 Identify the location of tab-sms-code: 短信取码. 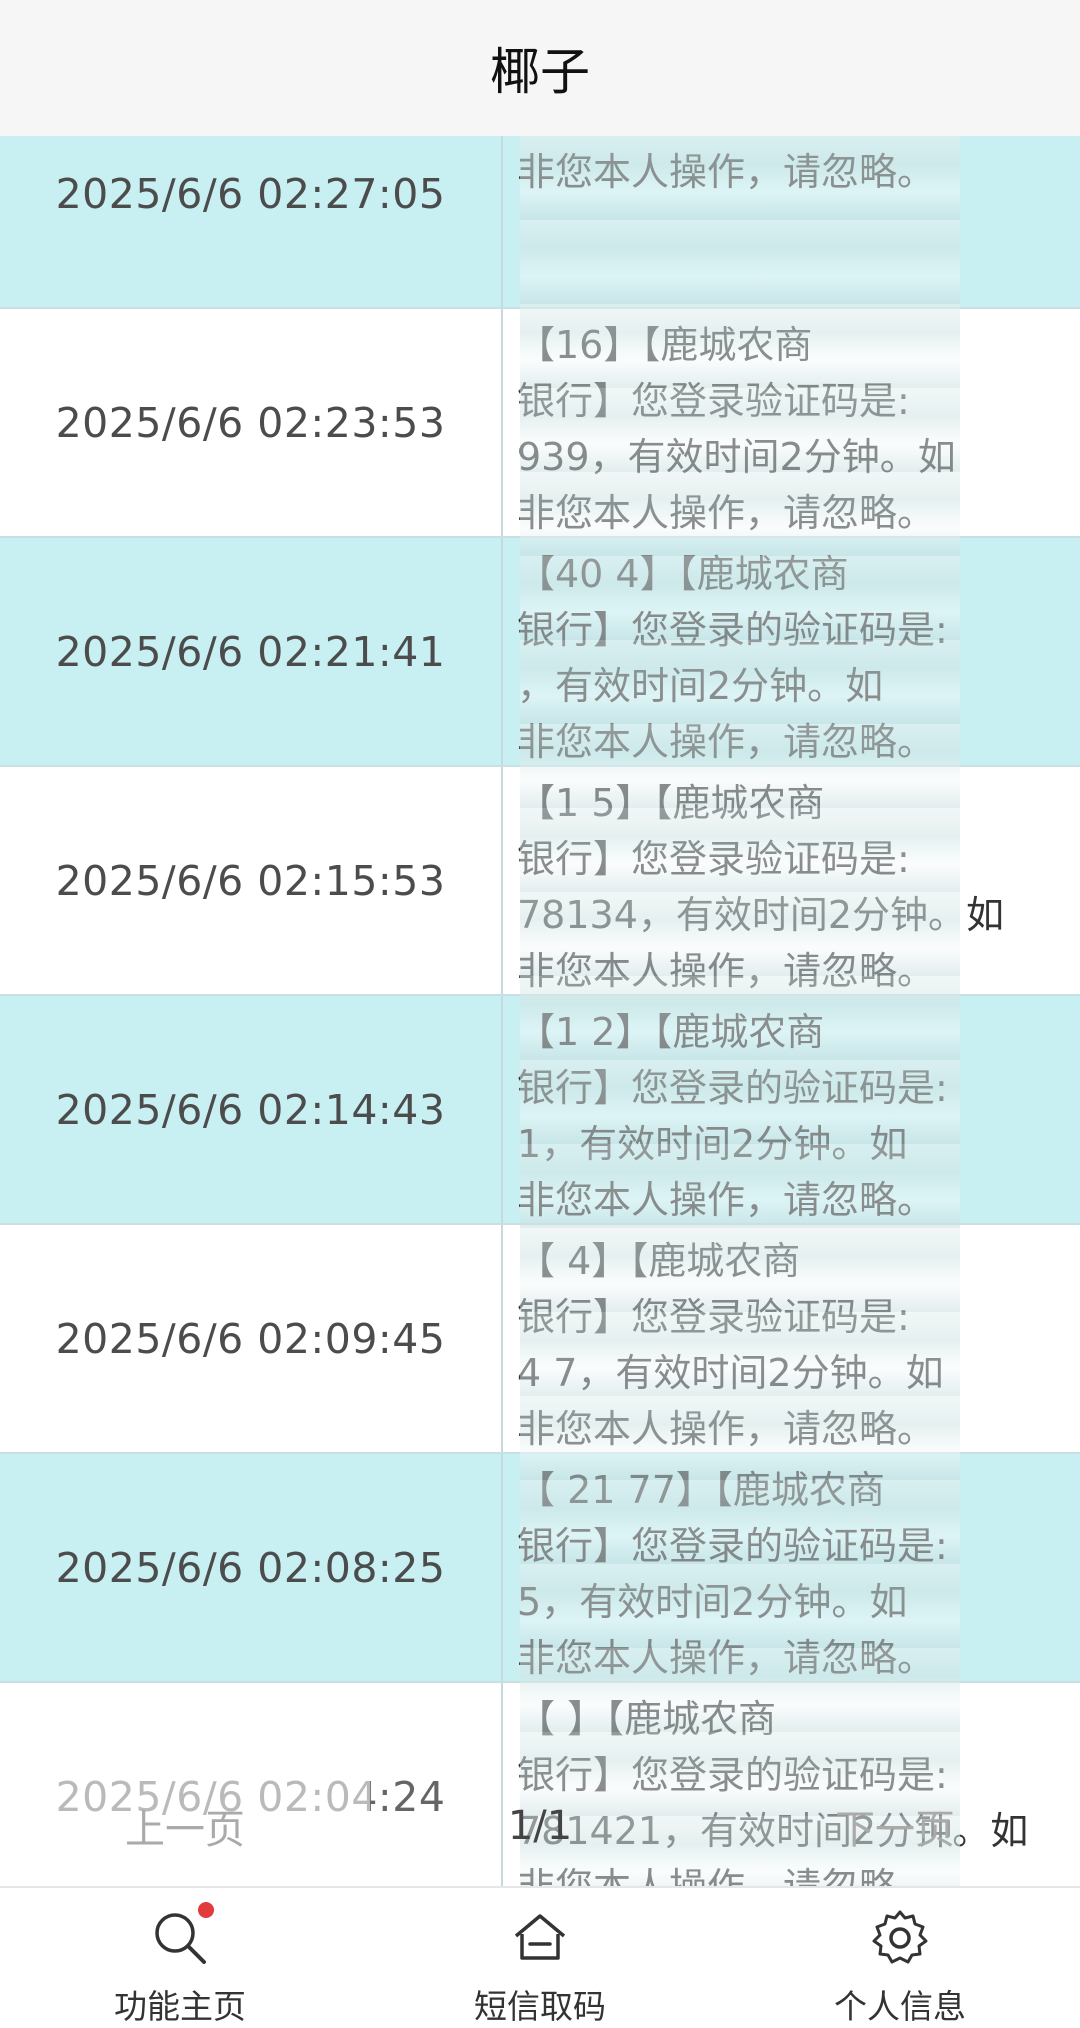
(540, 1958).